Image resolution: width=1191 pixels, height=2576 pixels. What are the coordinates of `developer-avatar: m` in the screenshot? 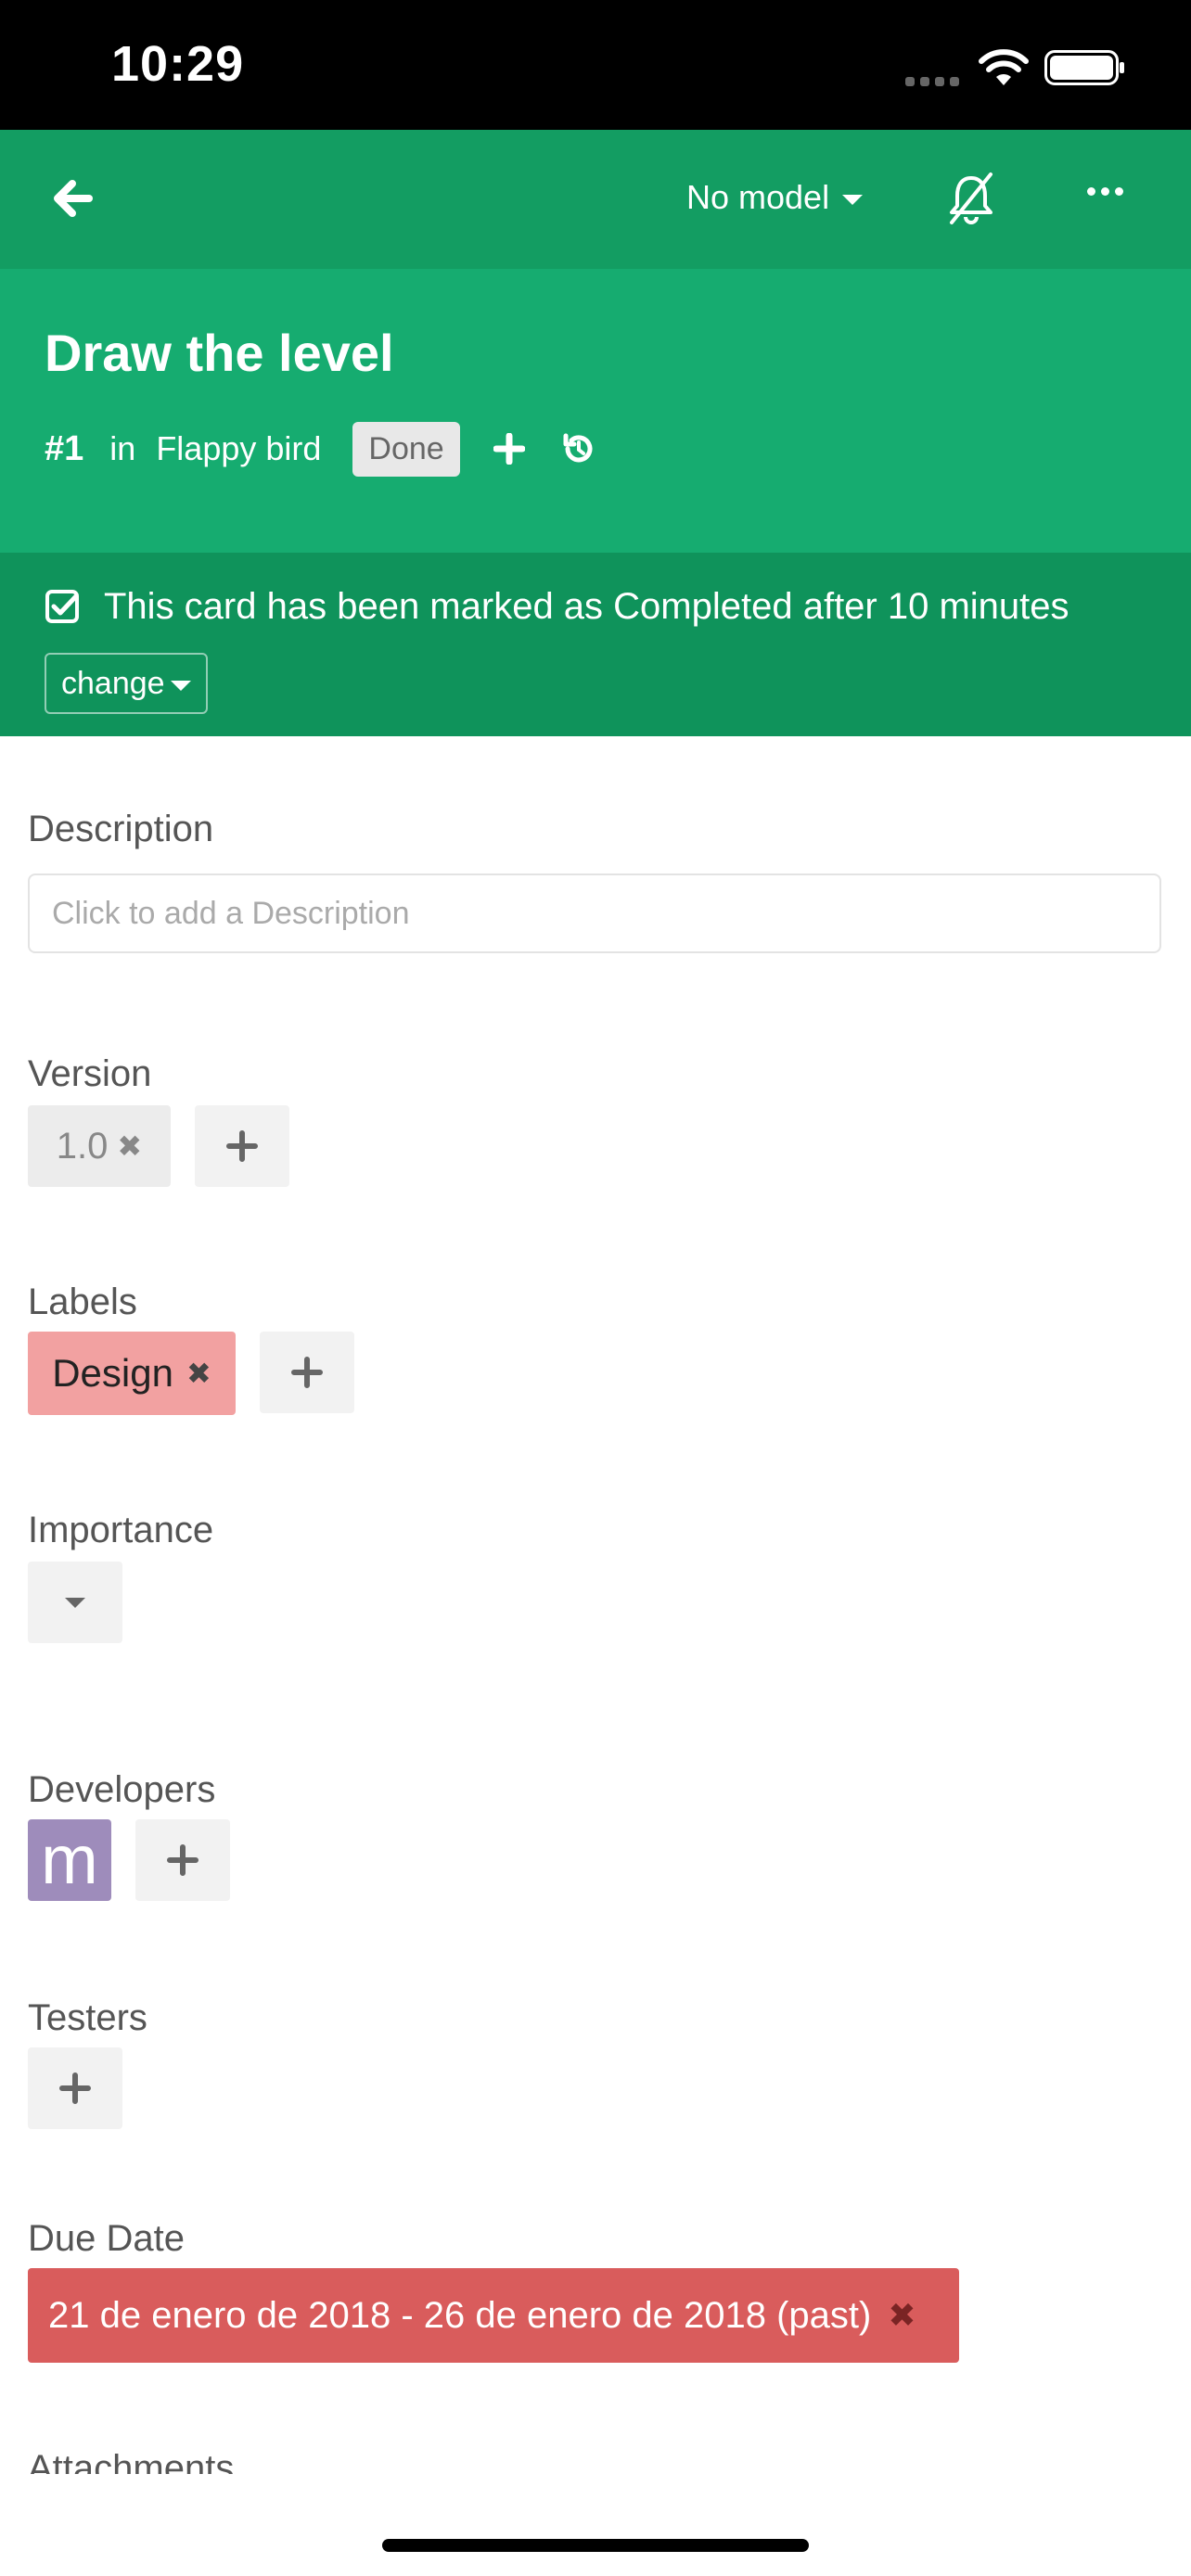 It's located at (69, 1860).